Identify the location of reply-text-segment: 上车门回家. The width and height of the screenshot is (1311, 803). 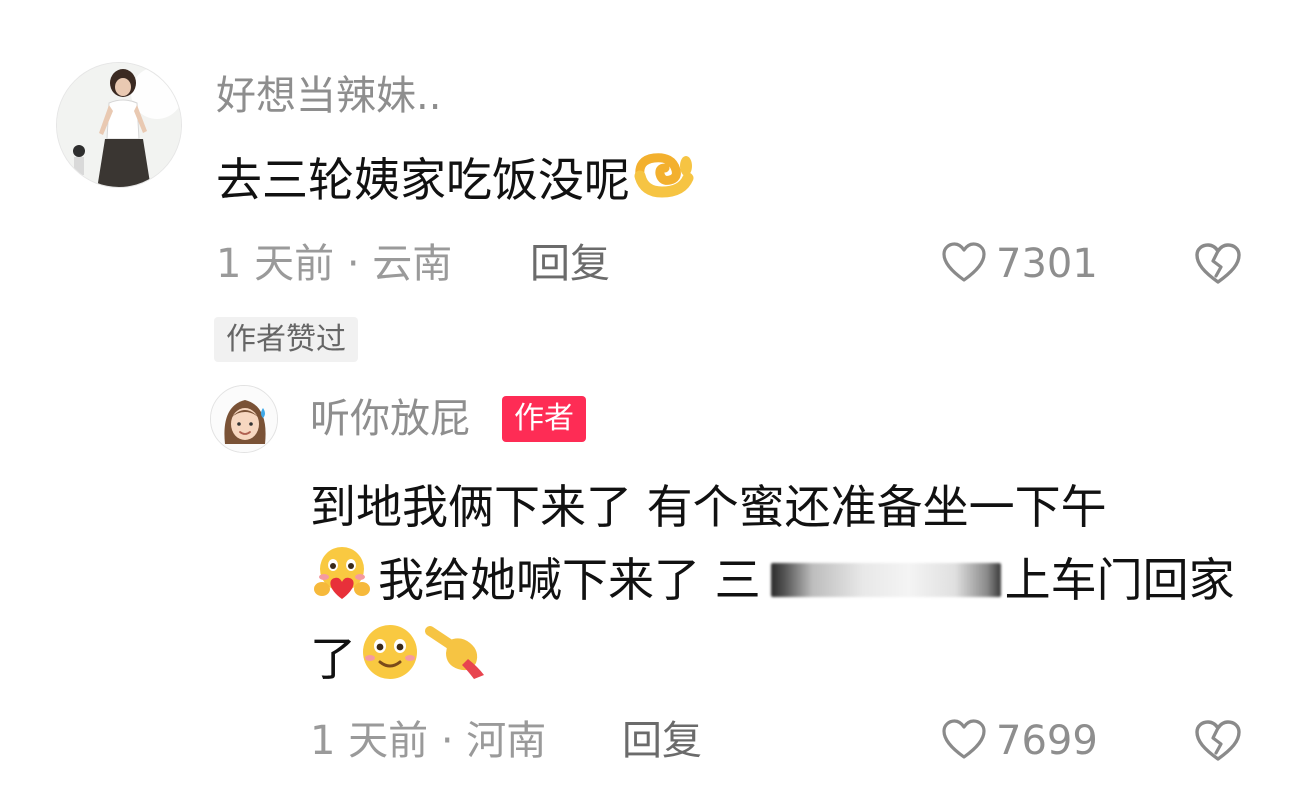
(1119, 580).